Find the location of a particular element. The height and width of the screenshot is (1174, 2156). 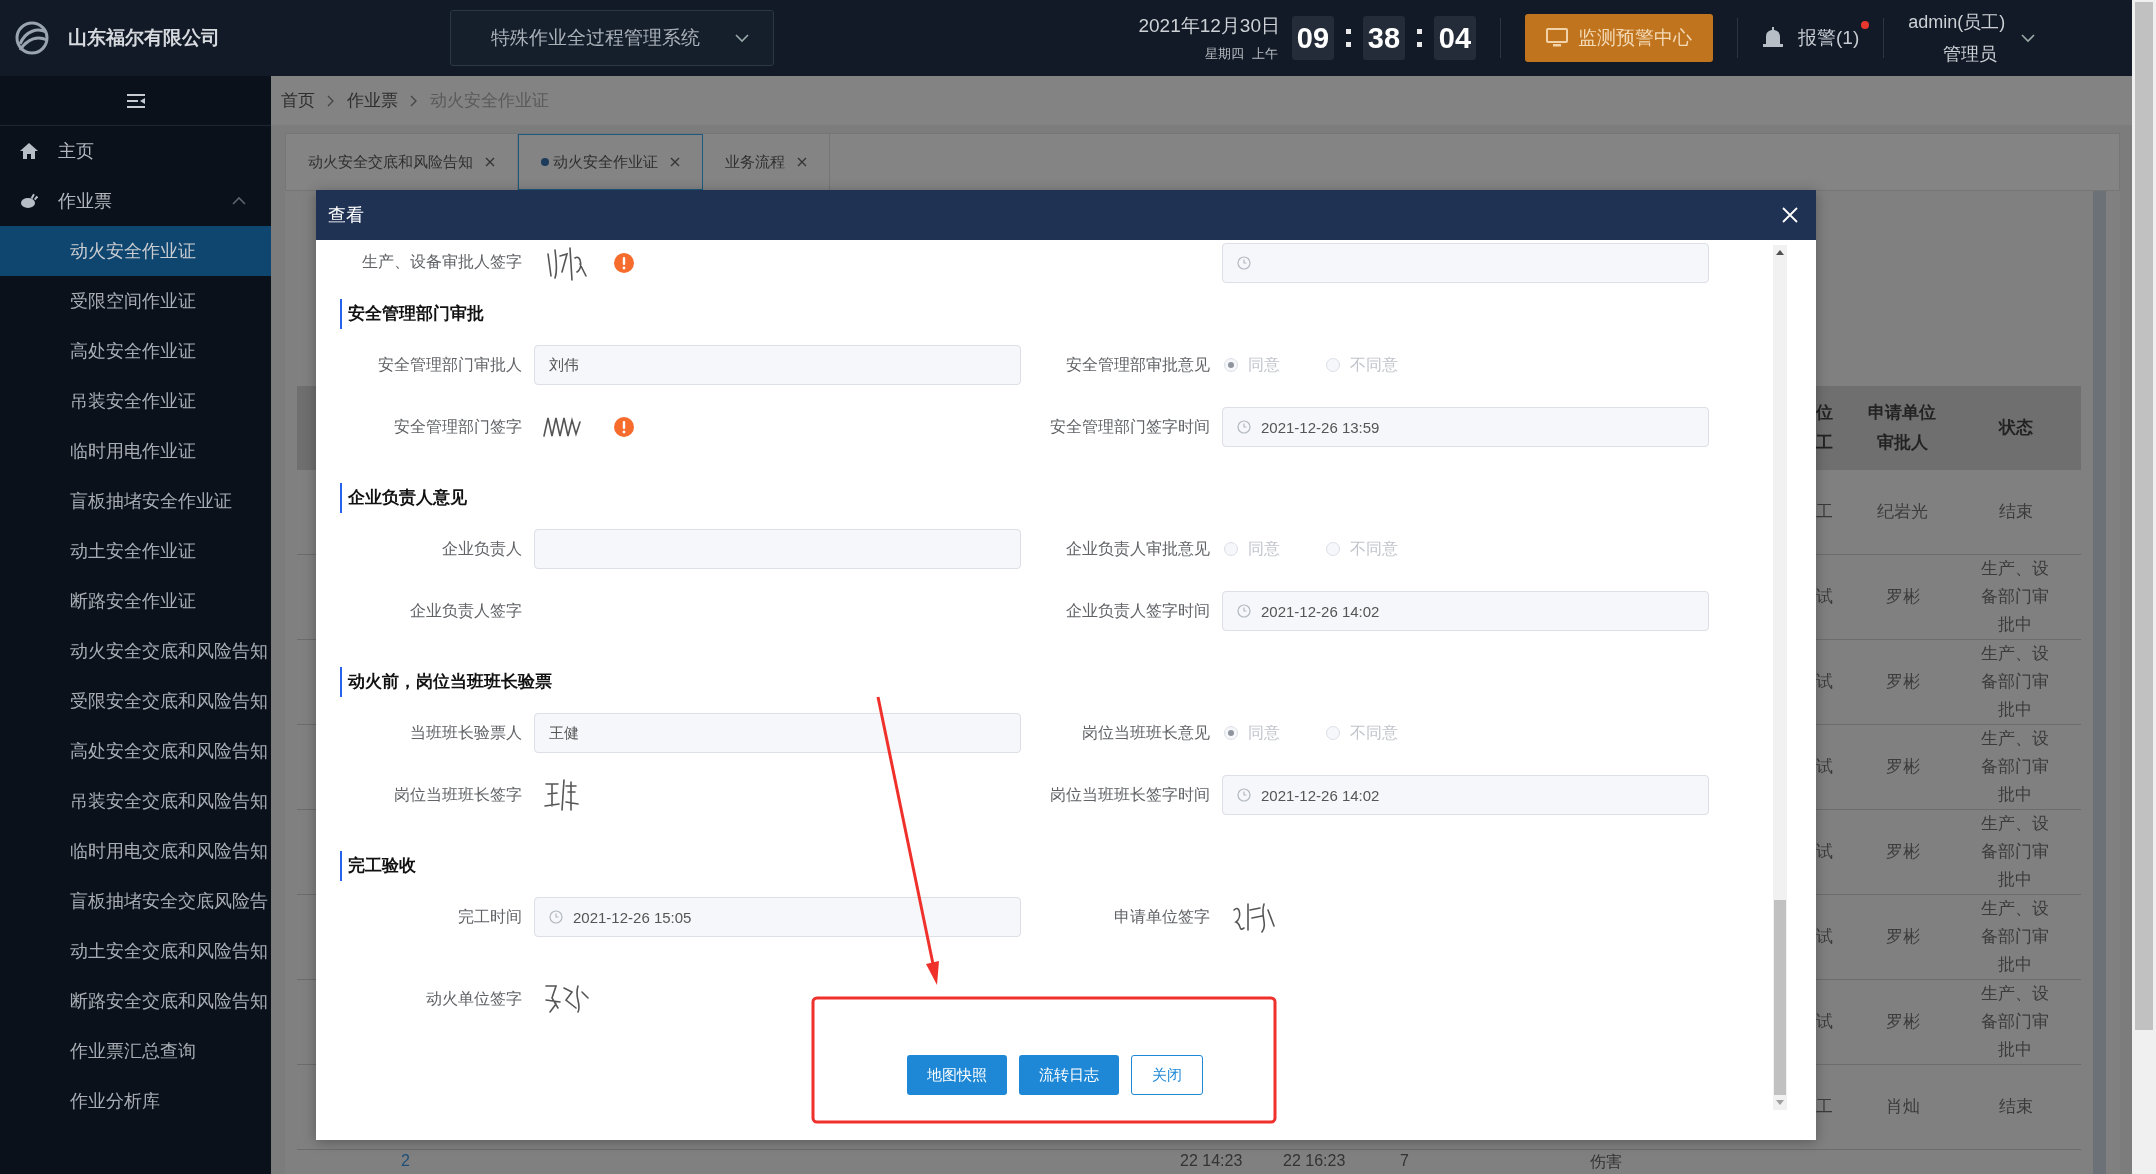

sidebar-item: 受限安全交底和风险告知 is located at coordinates (135, 701).